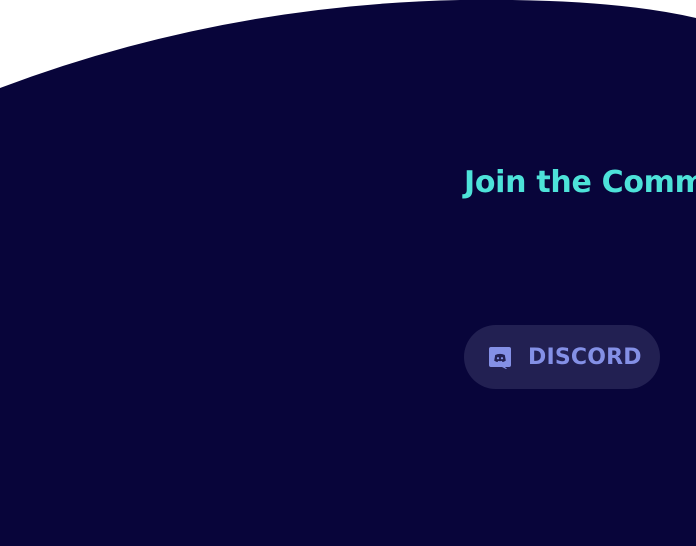 This screenshot has height=546, width=696. What do you see at coordinates (500, 357) in the screenshot?
I see `discord-icon` at bounding box center [500, 357].